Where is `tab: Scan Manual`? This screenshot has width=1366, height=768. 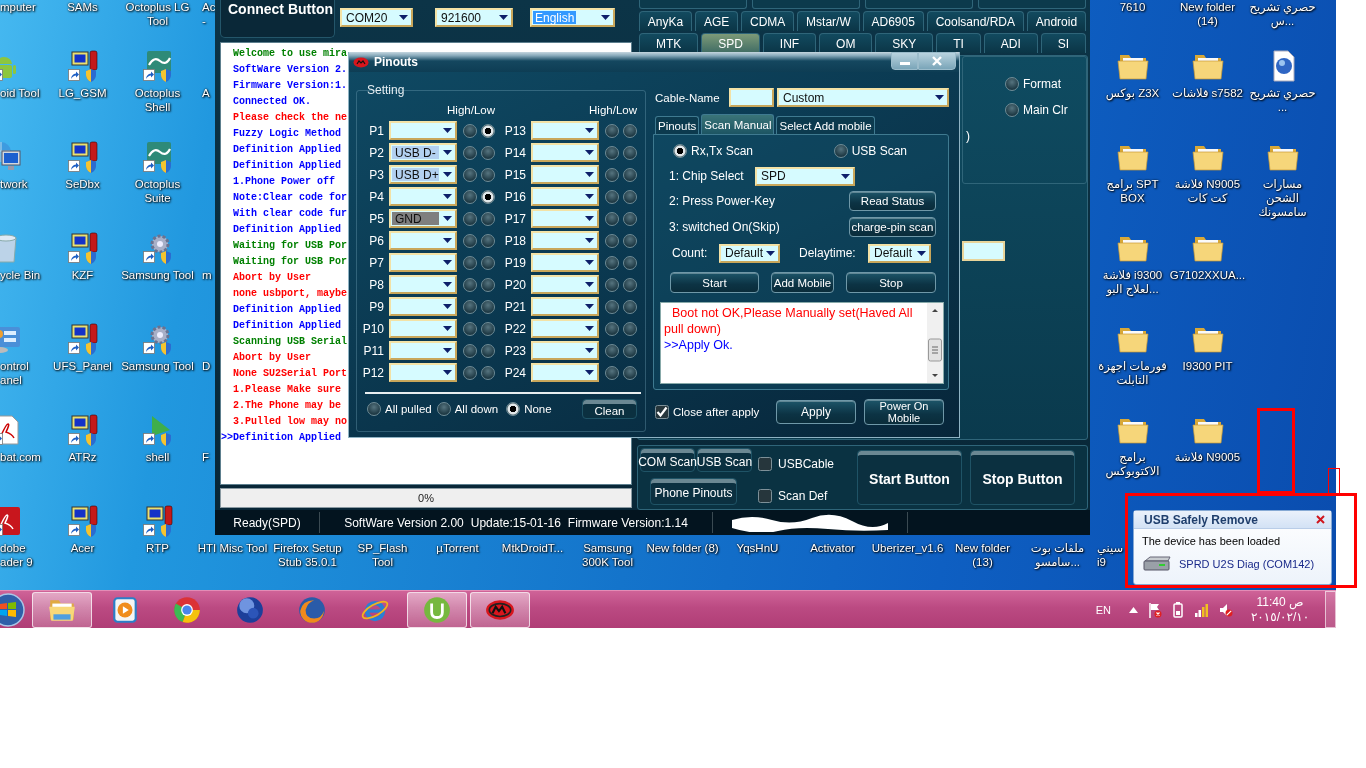 tab: Scan Manual is located at coordinates (738, 124).